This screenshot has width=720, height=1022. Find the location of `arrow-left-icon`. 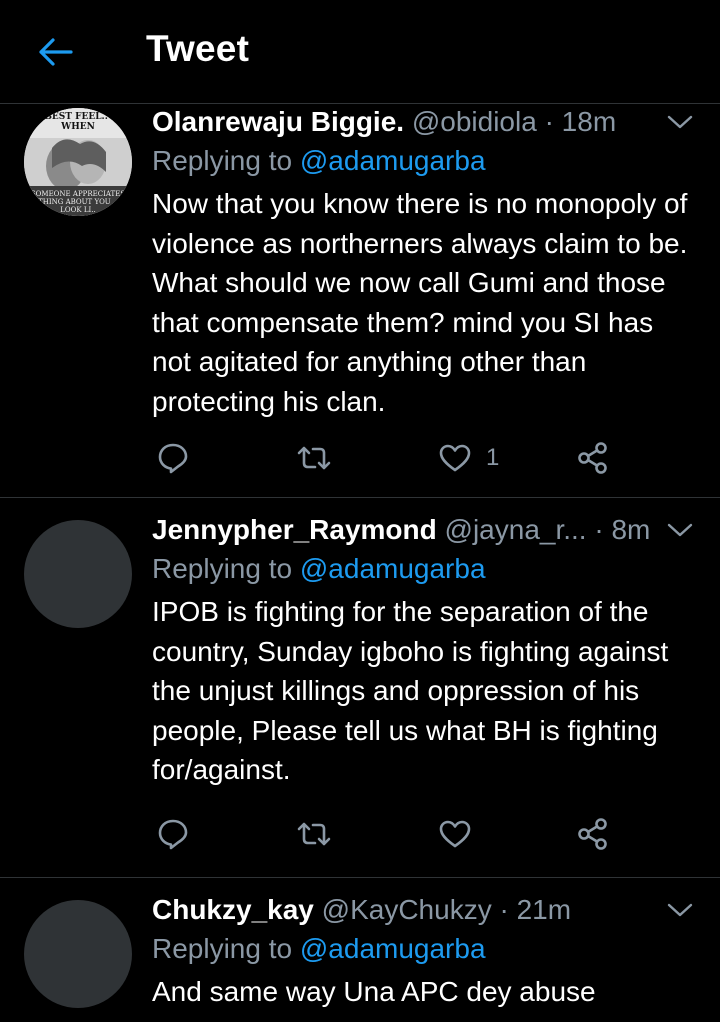

arrow-left-icon is located at coordinates (56, 52).